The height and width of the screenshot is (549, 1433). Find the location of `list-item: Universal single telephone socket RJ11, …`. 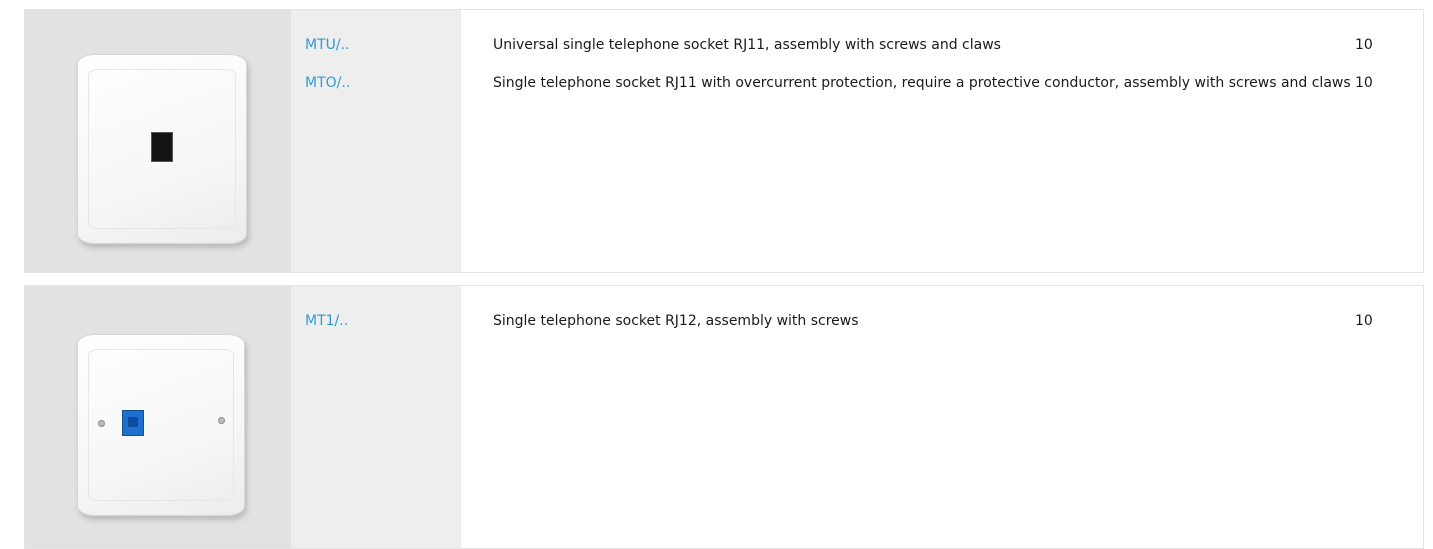

list-item: Universal single telephone socket RJ11, … is located at coordinates (948, 55).